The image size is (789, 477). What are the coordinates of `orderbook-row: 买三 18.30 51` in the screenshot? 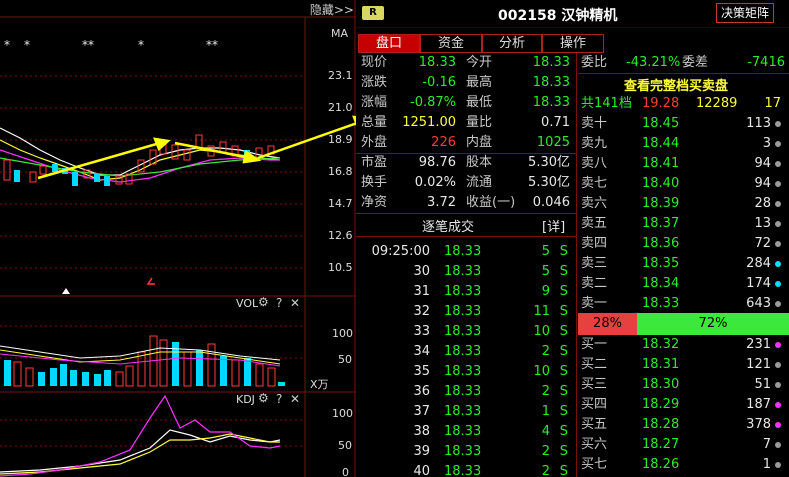 It's located at (683, 385).